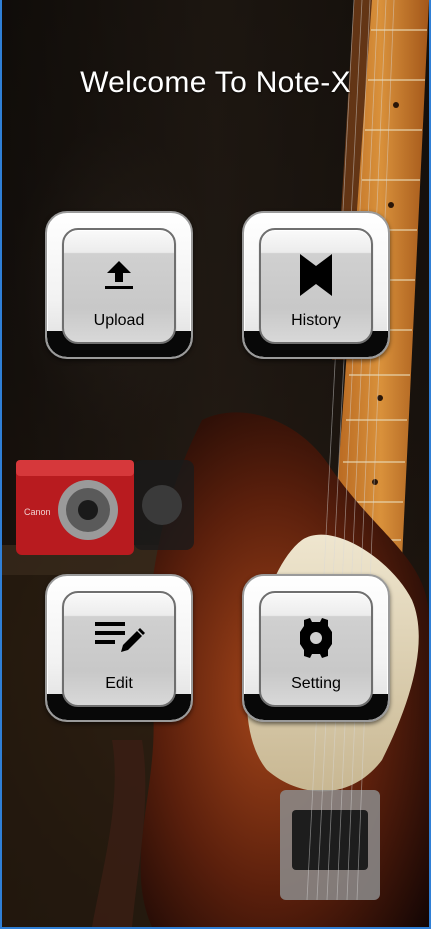 This screenshot has width=431, height=929. I want to click on setting-label: Setting, so click(316, 683).